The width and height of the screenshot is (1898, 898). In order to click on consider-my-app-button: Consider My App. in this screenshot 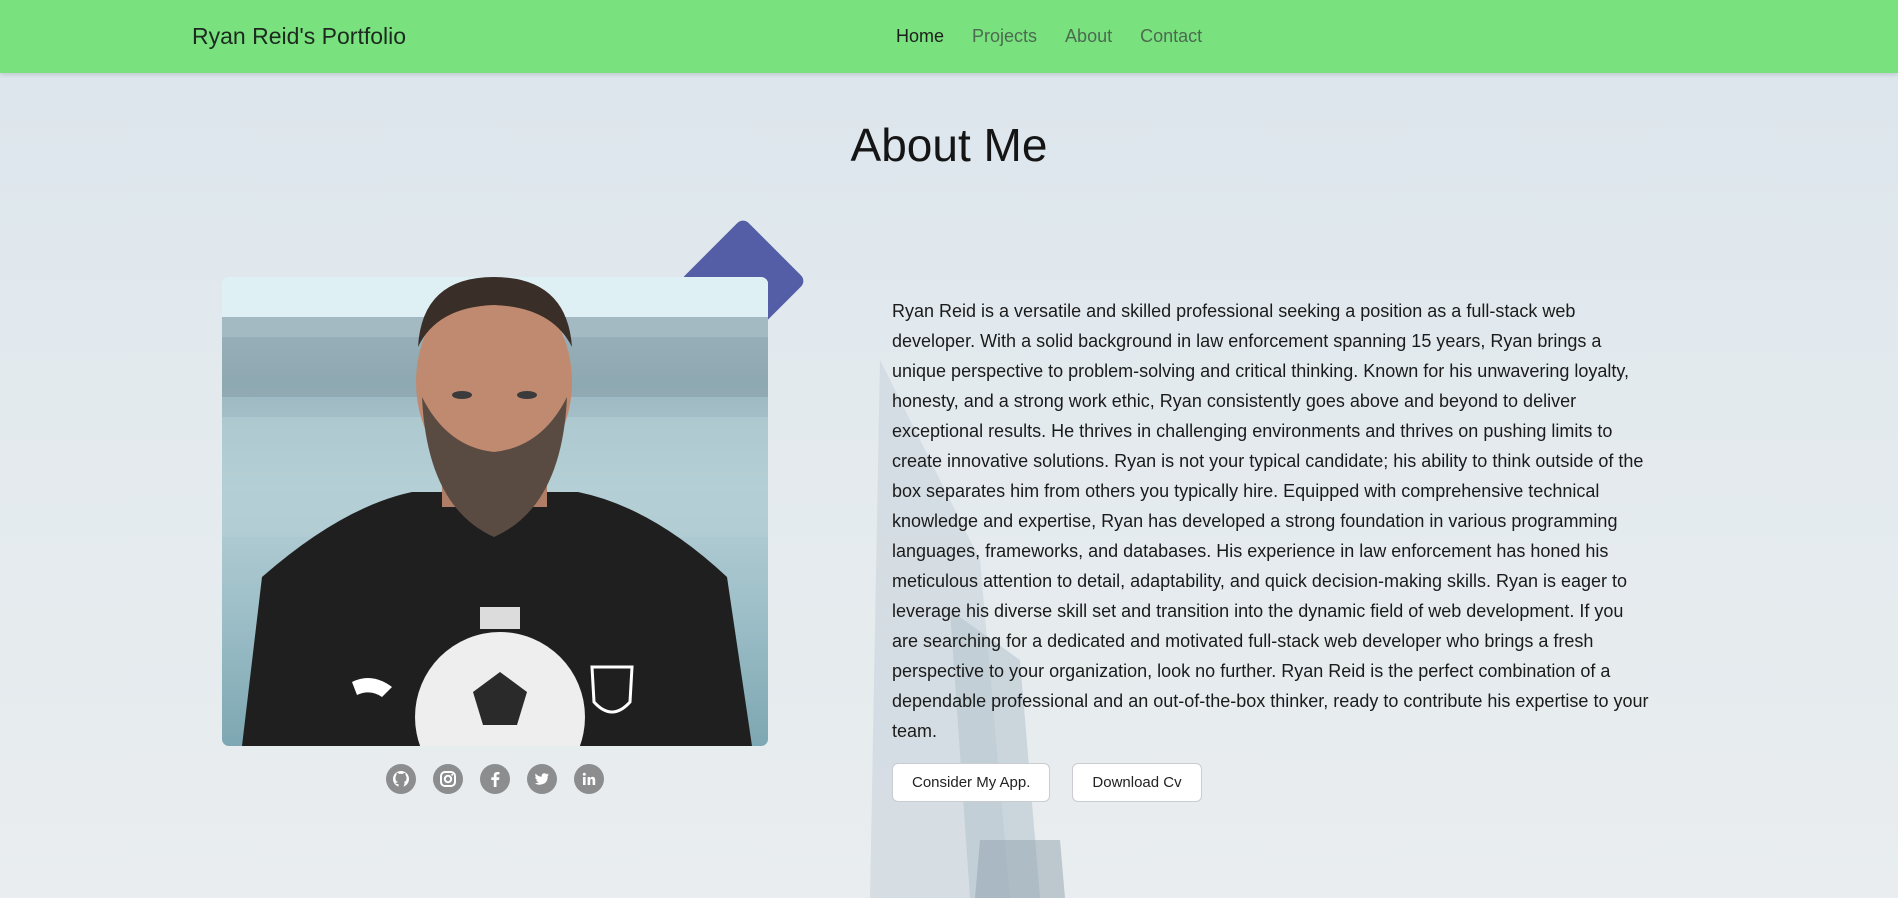, I will do `click(971, 782)`.